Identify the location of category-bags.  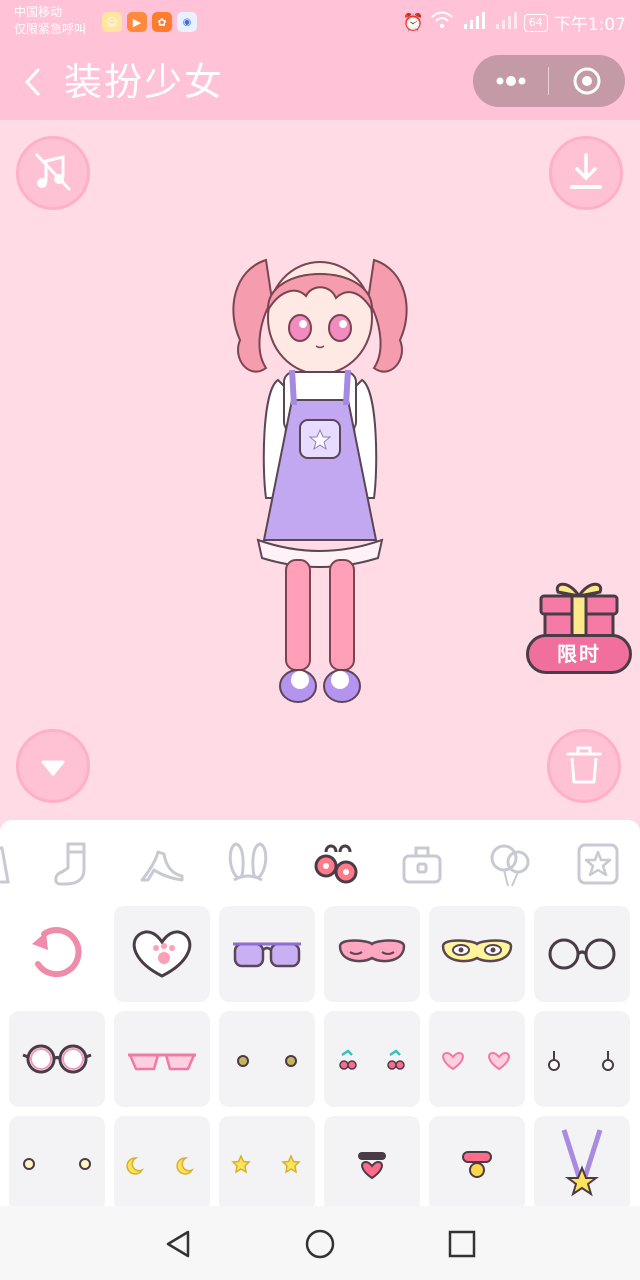
(422, 864).